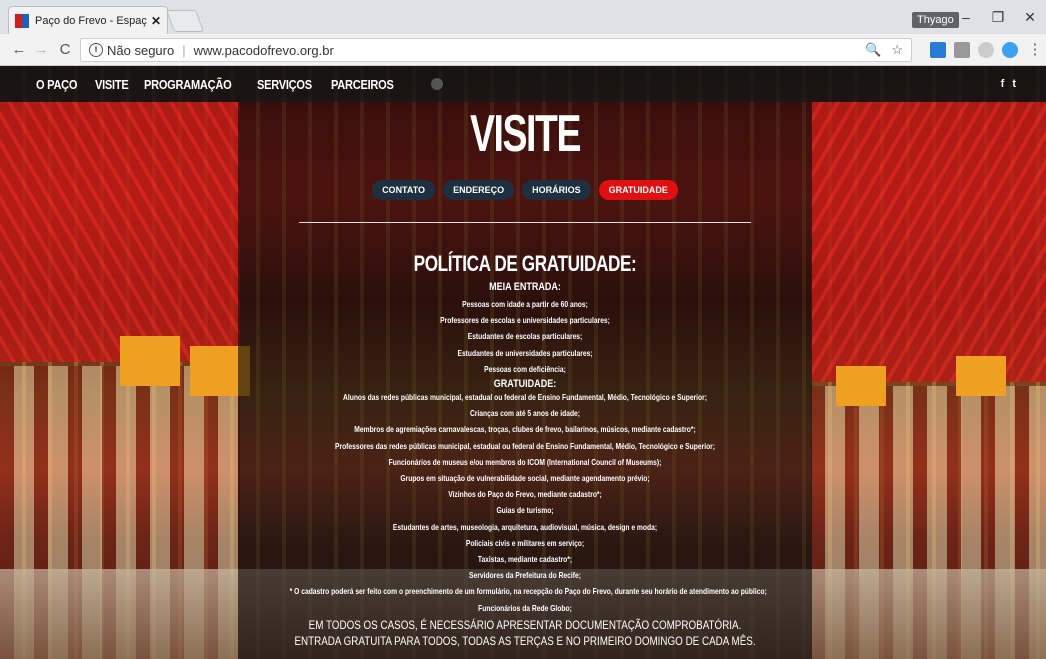 This screenshot has width=1046, height=659. I want to click on site-favicon-icon, so click(22, 20).